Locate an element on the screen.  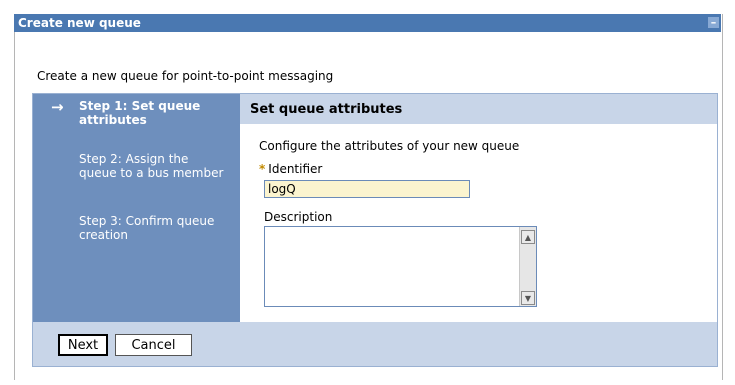
step-1-label: Step 1: Set queue attributes is located at coordinates (140, 113).